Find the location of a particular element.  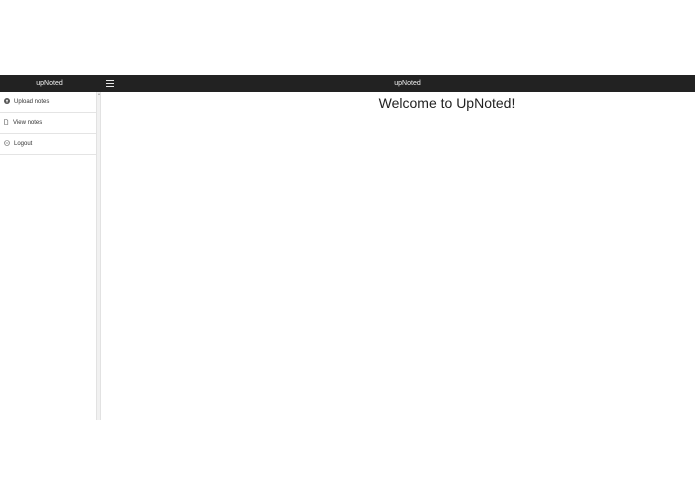

logout-icon is located at coordinates (7, 143).